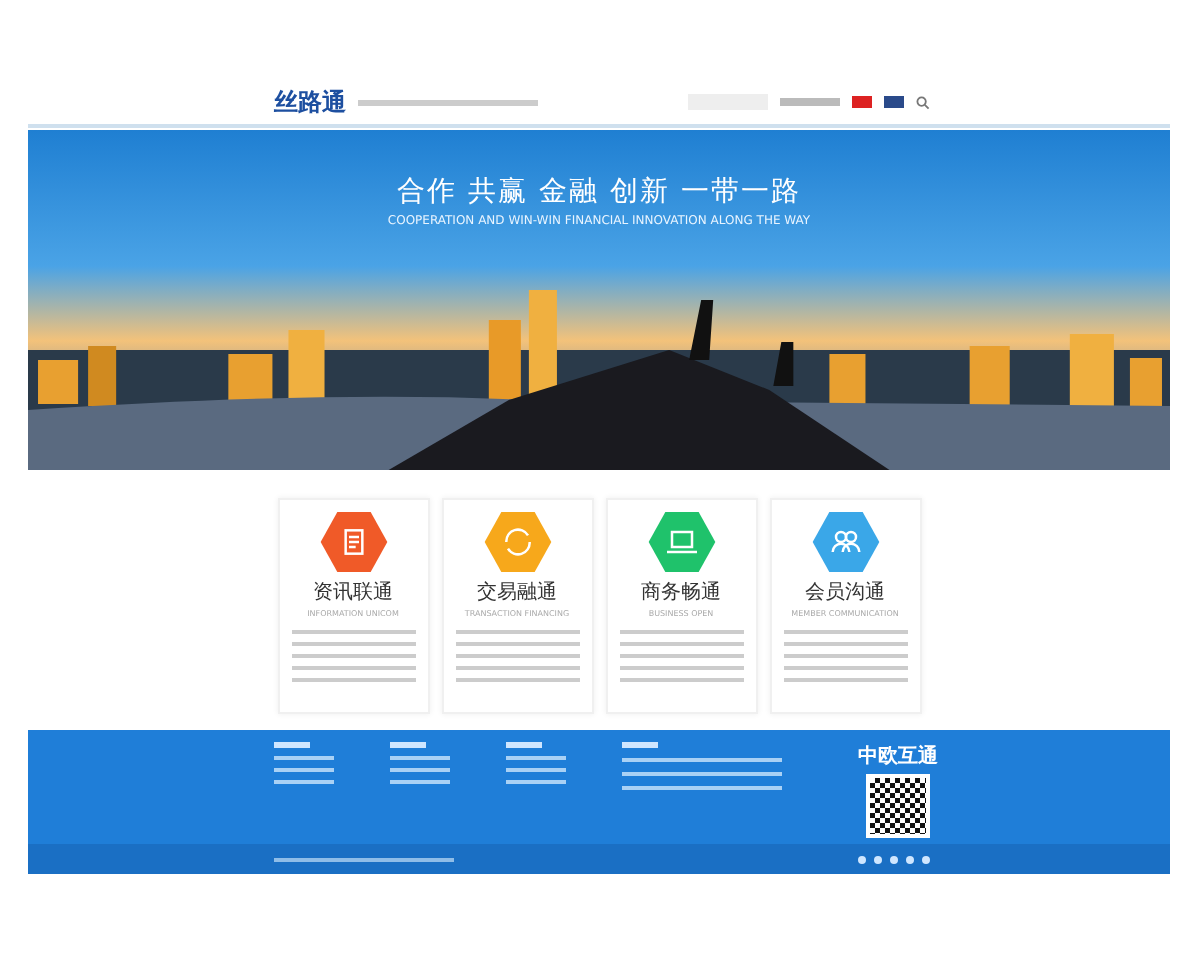  I want to click on card-title: 商务畅通, so click(681, 592).